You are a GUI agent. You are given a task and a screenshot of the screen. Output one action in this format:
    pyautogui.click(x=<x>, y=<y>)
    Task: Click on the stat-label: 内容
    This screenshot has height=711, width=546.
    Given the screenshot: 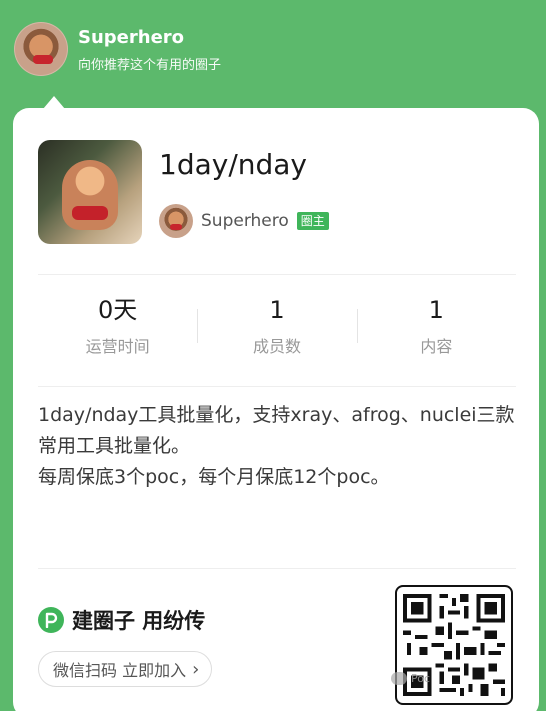 What is the action you would take?
    pyautogui.click(x=436, y=346)
    